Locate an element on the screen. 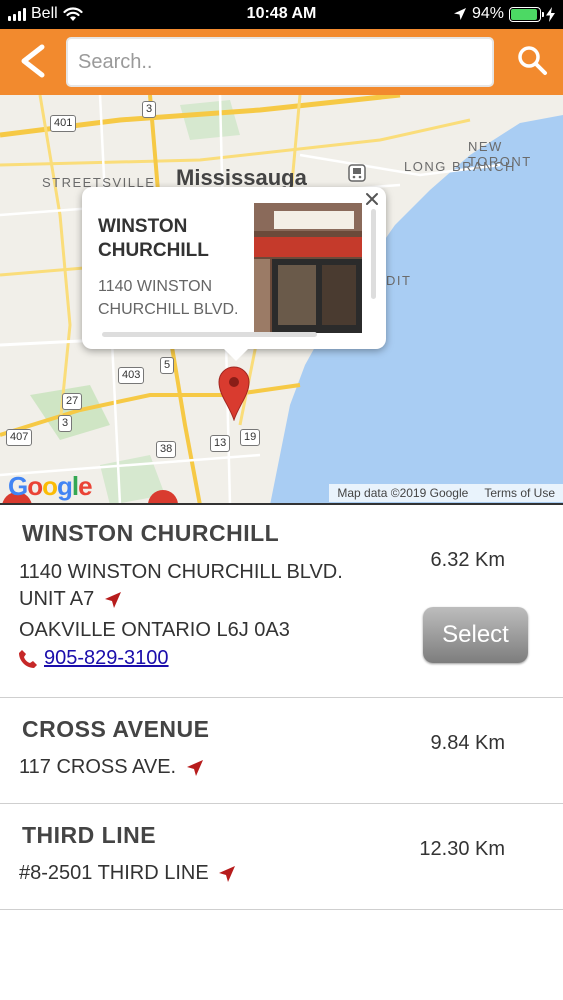 This screenshot has width=563, height=1000. store-distance: 12.30 Km is located at coordinates (462, 849).